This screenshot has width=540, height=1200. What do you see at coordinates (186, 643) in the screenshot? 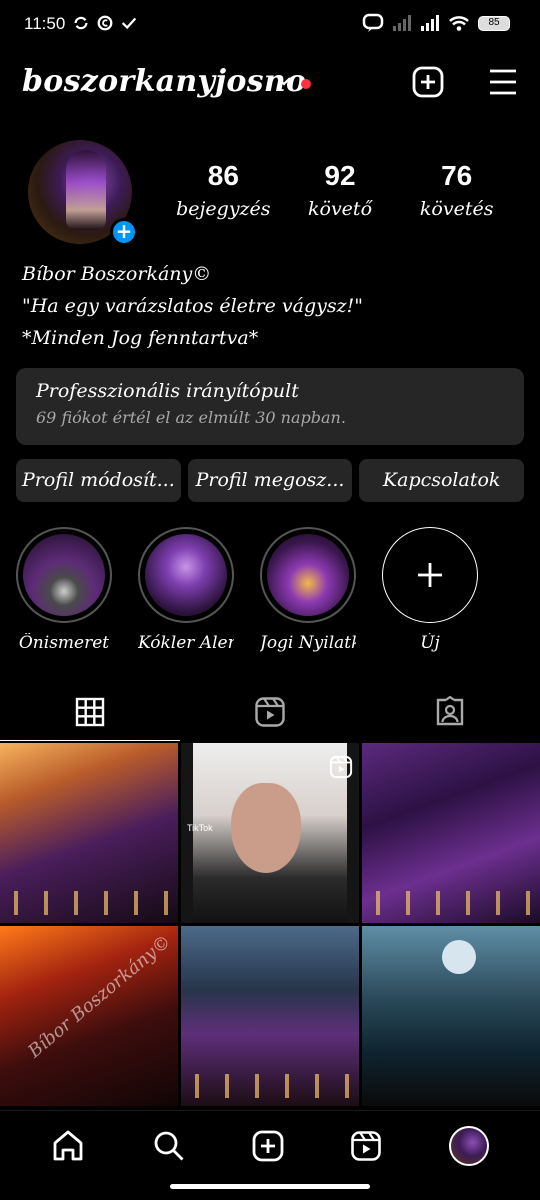
I see `highlight-label: Kókler Alert` at bounding box center [186, 643].